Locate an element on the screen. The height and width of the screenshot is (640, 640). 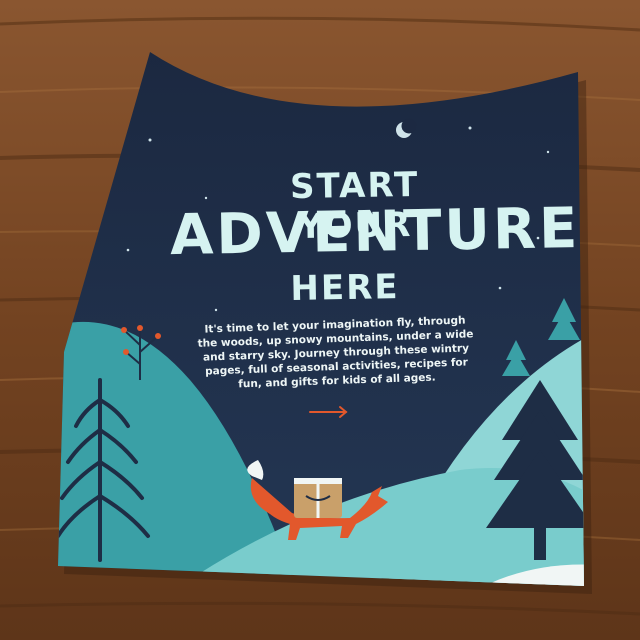
headline-line-3: HERE is located at coordinates (345, 288).